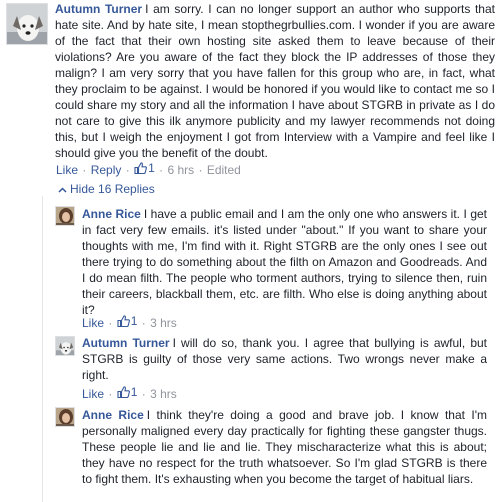  I want to click on chevron-up-icon, so click(64, 189).